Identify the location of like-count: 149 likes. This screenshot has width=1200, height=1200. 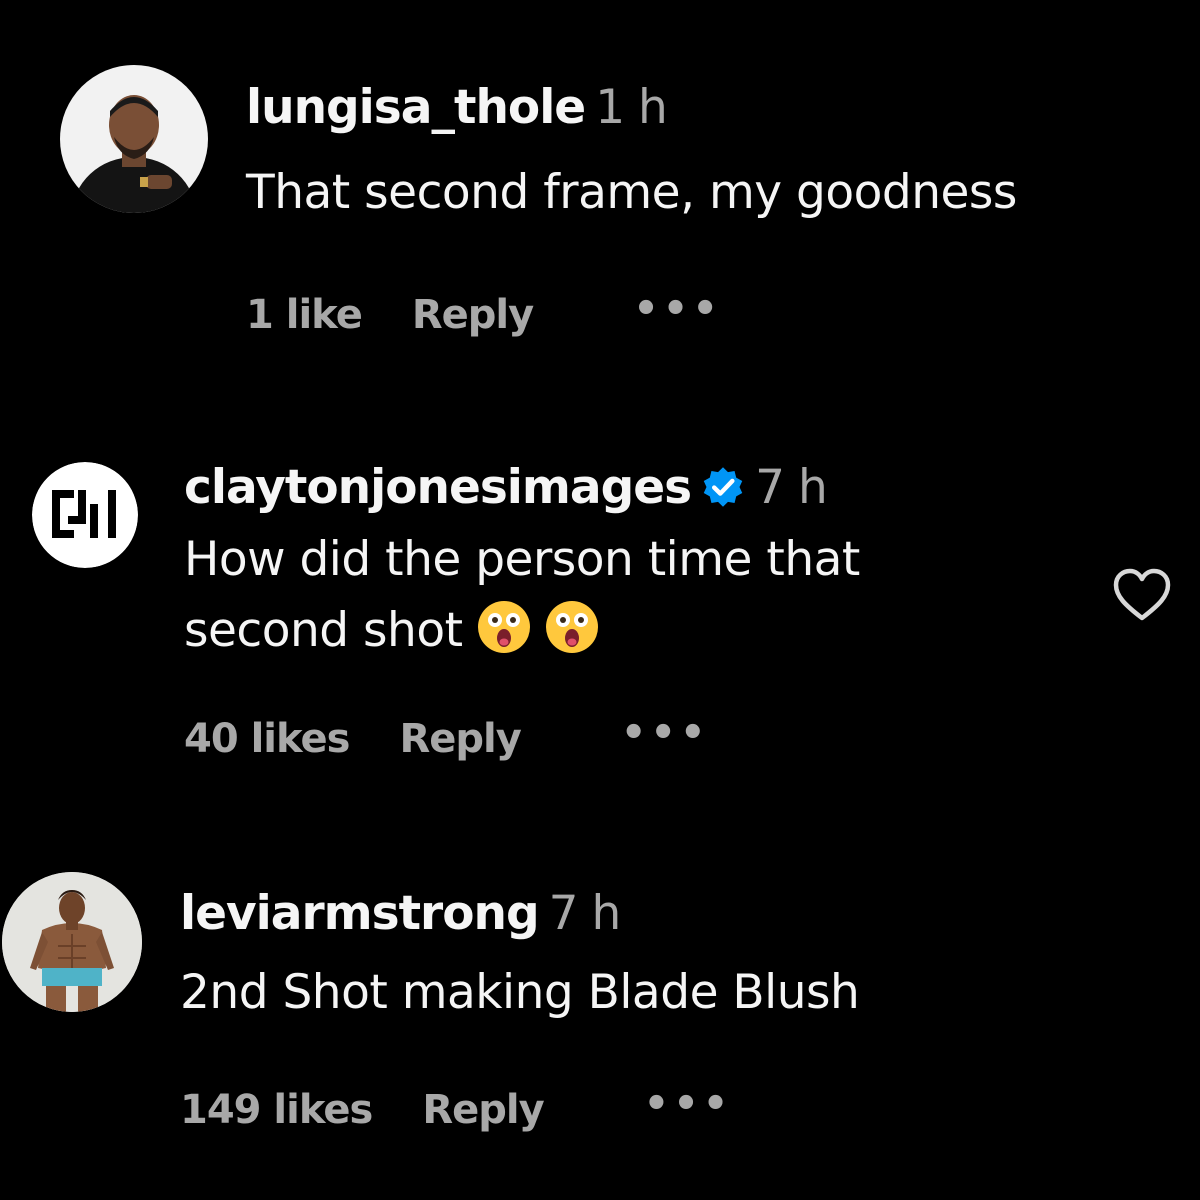
(276, 1110).